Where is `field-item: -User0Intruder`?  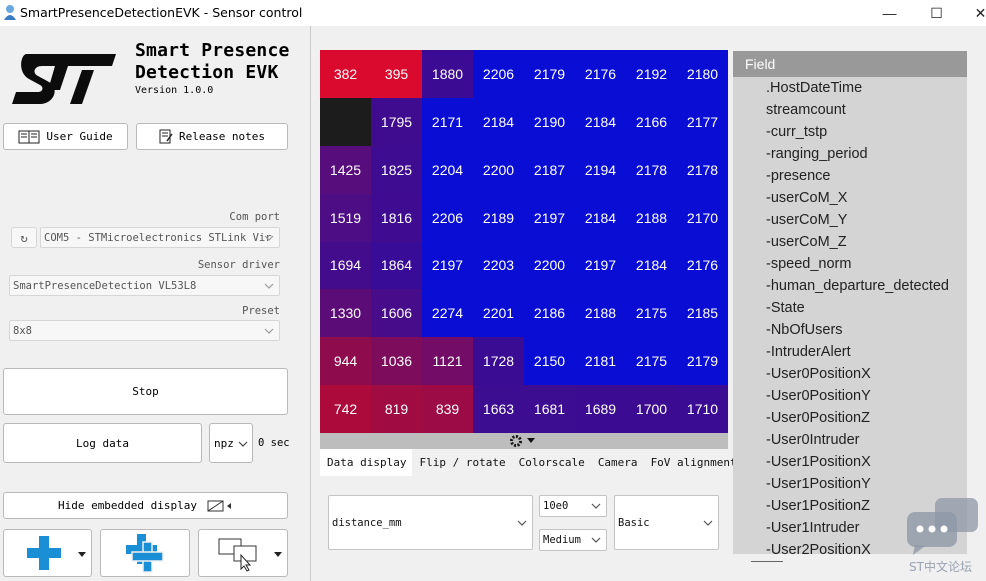 field-item: -User0Intruder is located at coordinates (850, 440).